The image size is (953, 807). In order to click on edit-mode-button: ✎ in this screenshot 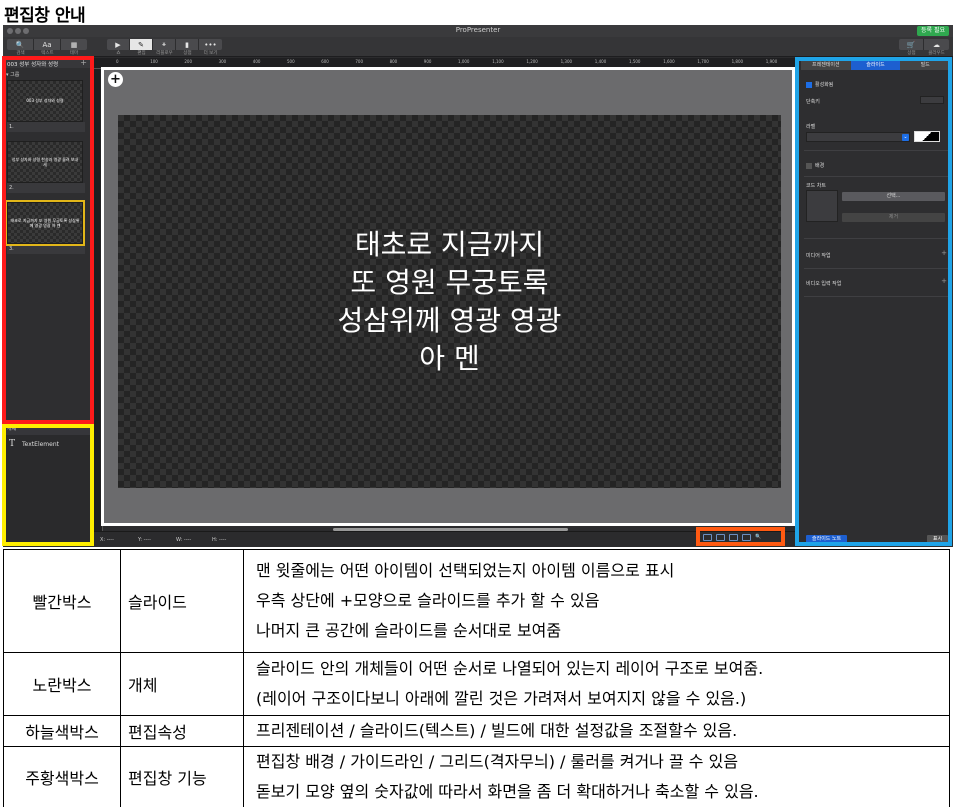, I will do `click(141, 44)`.